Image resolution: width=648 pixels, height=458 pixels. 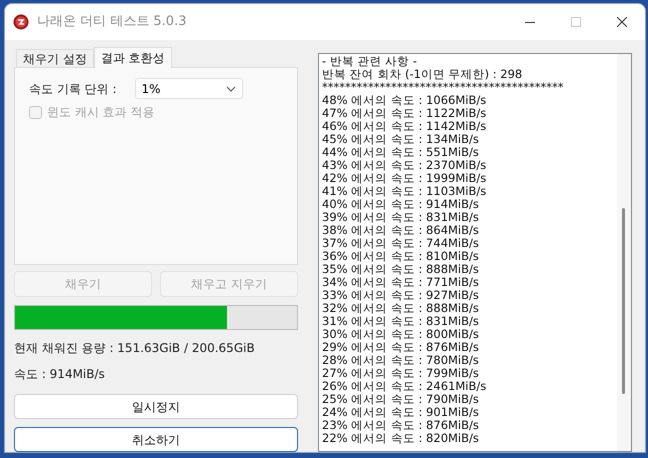 What do you see at coordinates (401, 438) in the screenshot?
I see `log-line: 22% 에서의 속도 : 820MiB/s` at bounding box center [401, 438].